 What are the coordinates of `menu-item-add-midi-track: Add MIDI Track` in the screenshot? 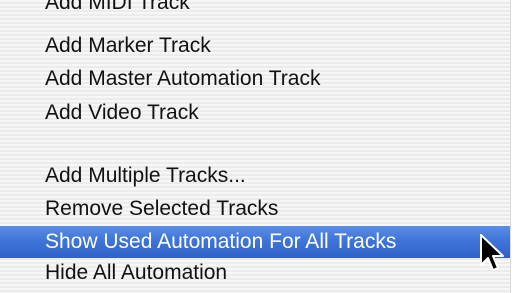 It's located at (255, 9).